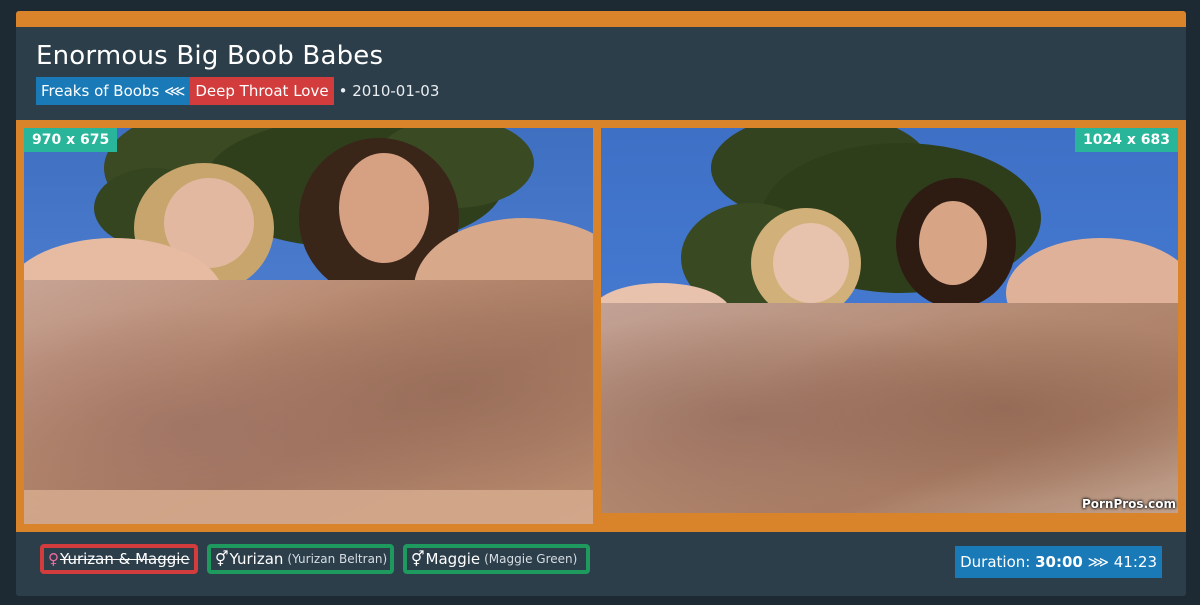 The height and width of the screenshot is (605, 1200). I want to click on female-symbol-icon: ♀, so click(53, 559).